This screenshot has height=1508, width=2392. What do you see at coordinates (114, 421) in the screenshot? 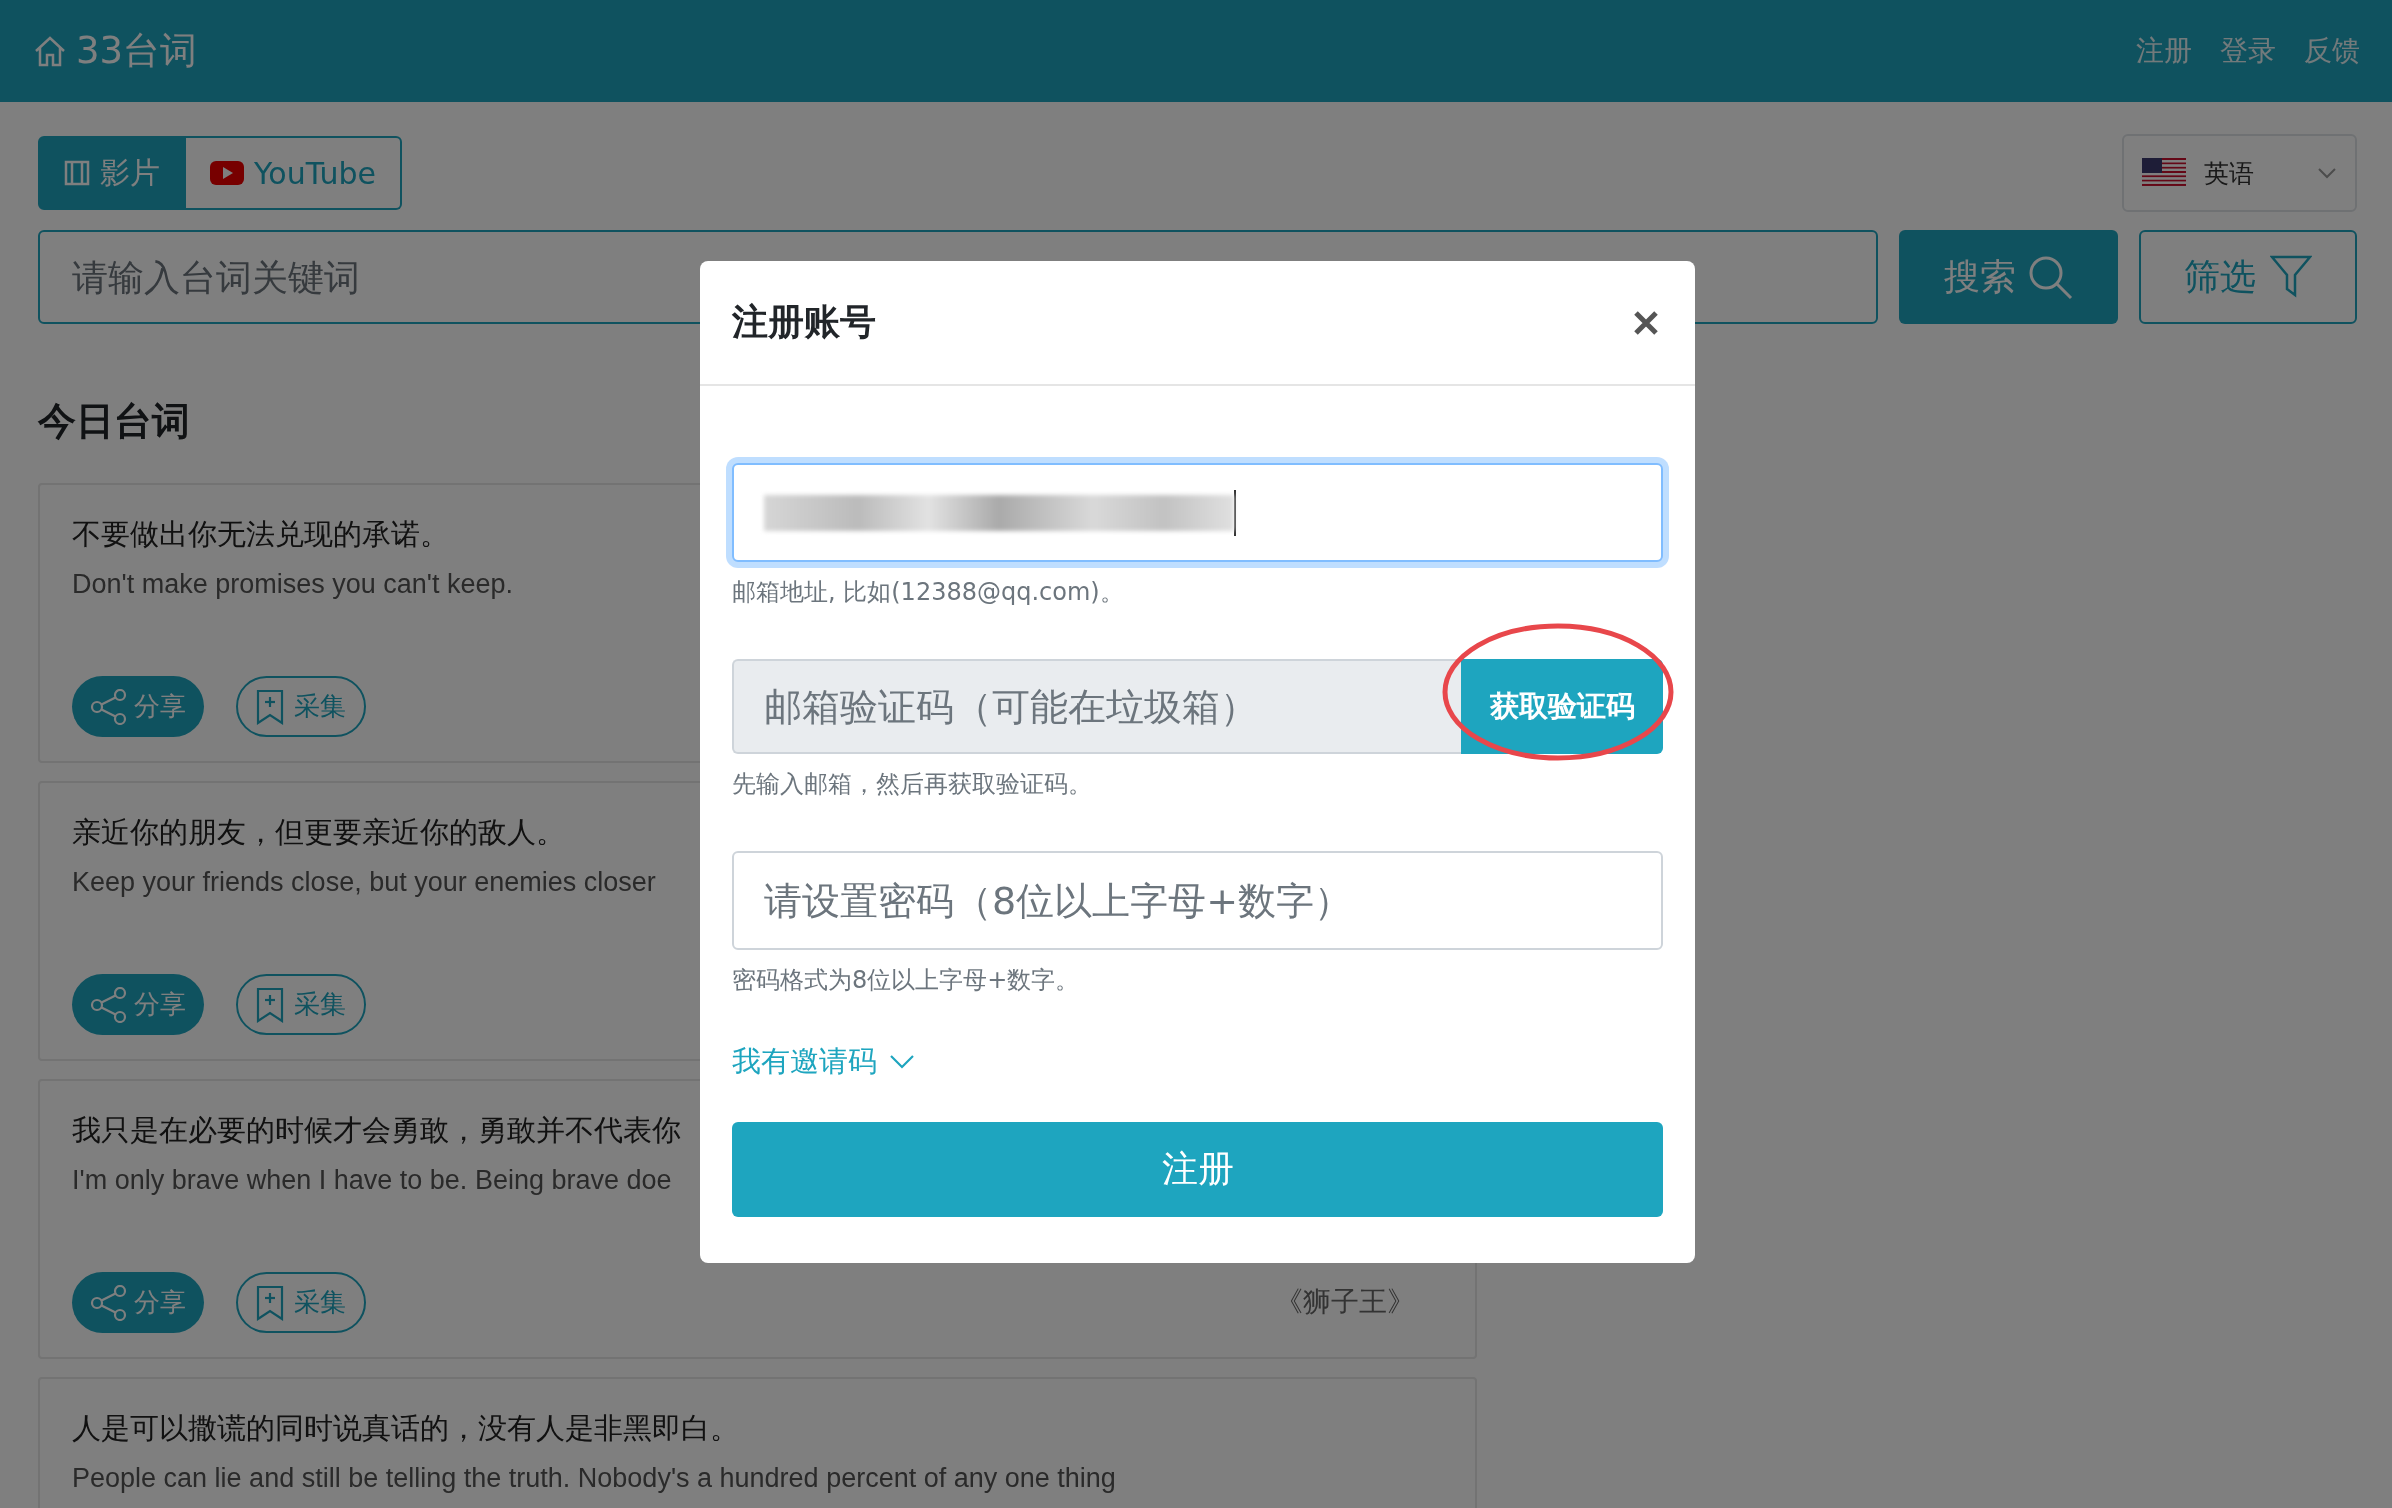
I see `section-title: 今日台词` at bounding box center [114, 421].